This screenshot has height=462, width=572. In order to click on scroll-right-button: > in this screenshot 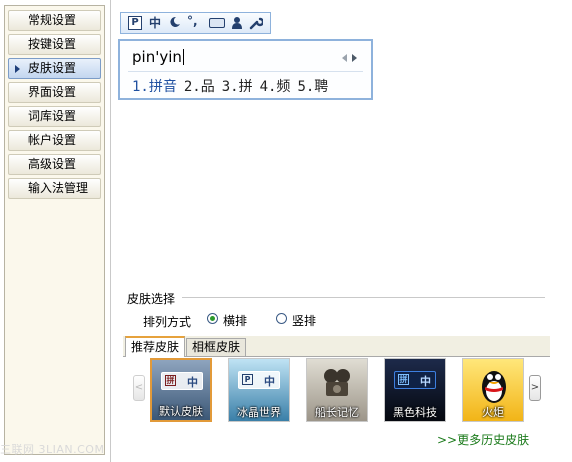, I will do `click(535, 388)`.